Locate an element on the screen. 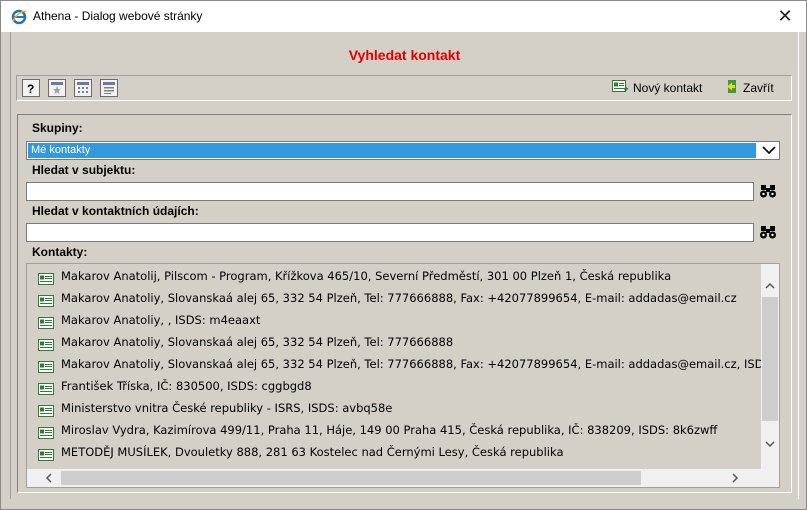 This screenshot has width=807, height=510. vertical-scrollbar is located at coordinates (770, 366).